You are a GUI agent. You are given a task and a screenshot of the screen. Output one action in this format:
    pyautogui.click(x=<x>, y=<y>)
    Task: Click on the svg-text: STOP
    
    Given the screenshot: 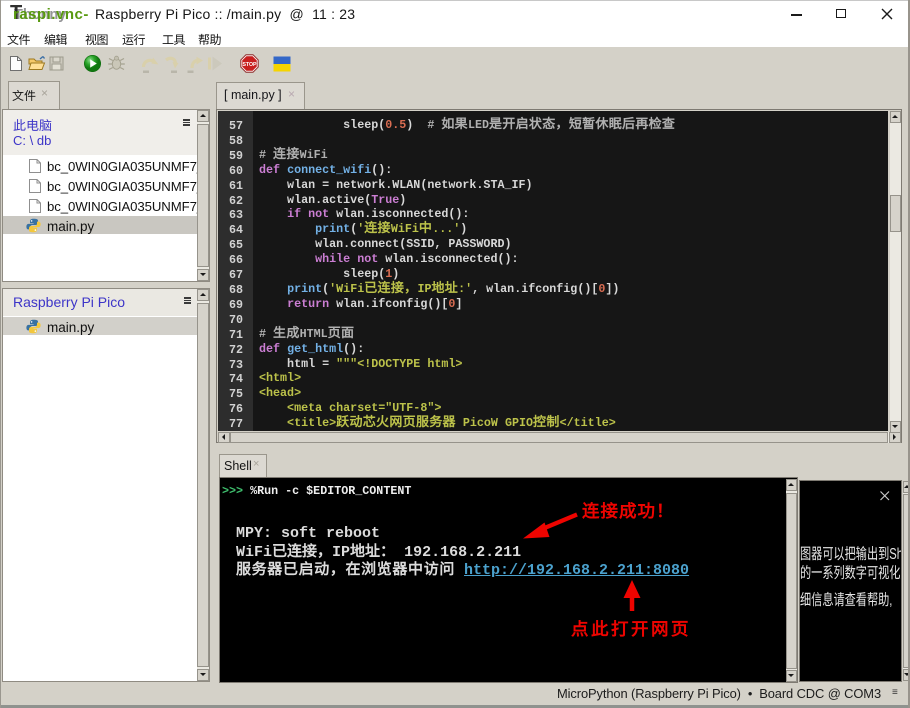 What is the action you would take?
    pyautogui.click(x=249, y=65)
    